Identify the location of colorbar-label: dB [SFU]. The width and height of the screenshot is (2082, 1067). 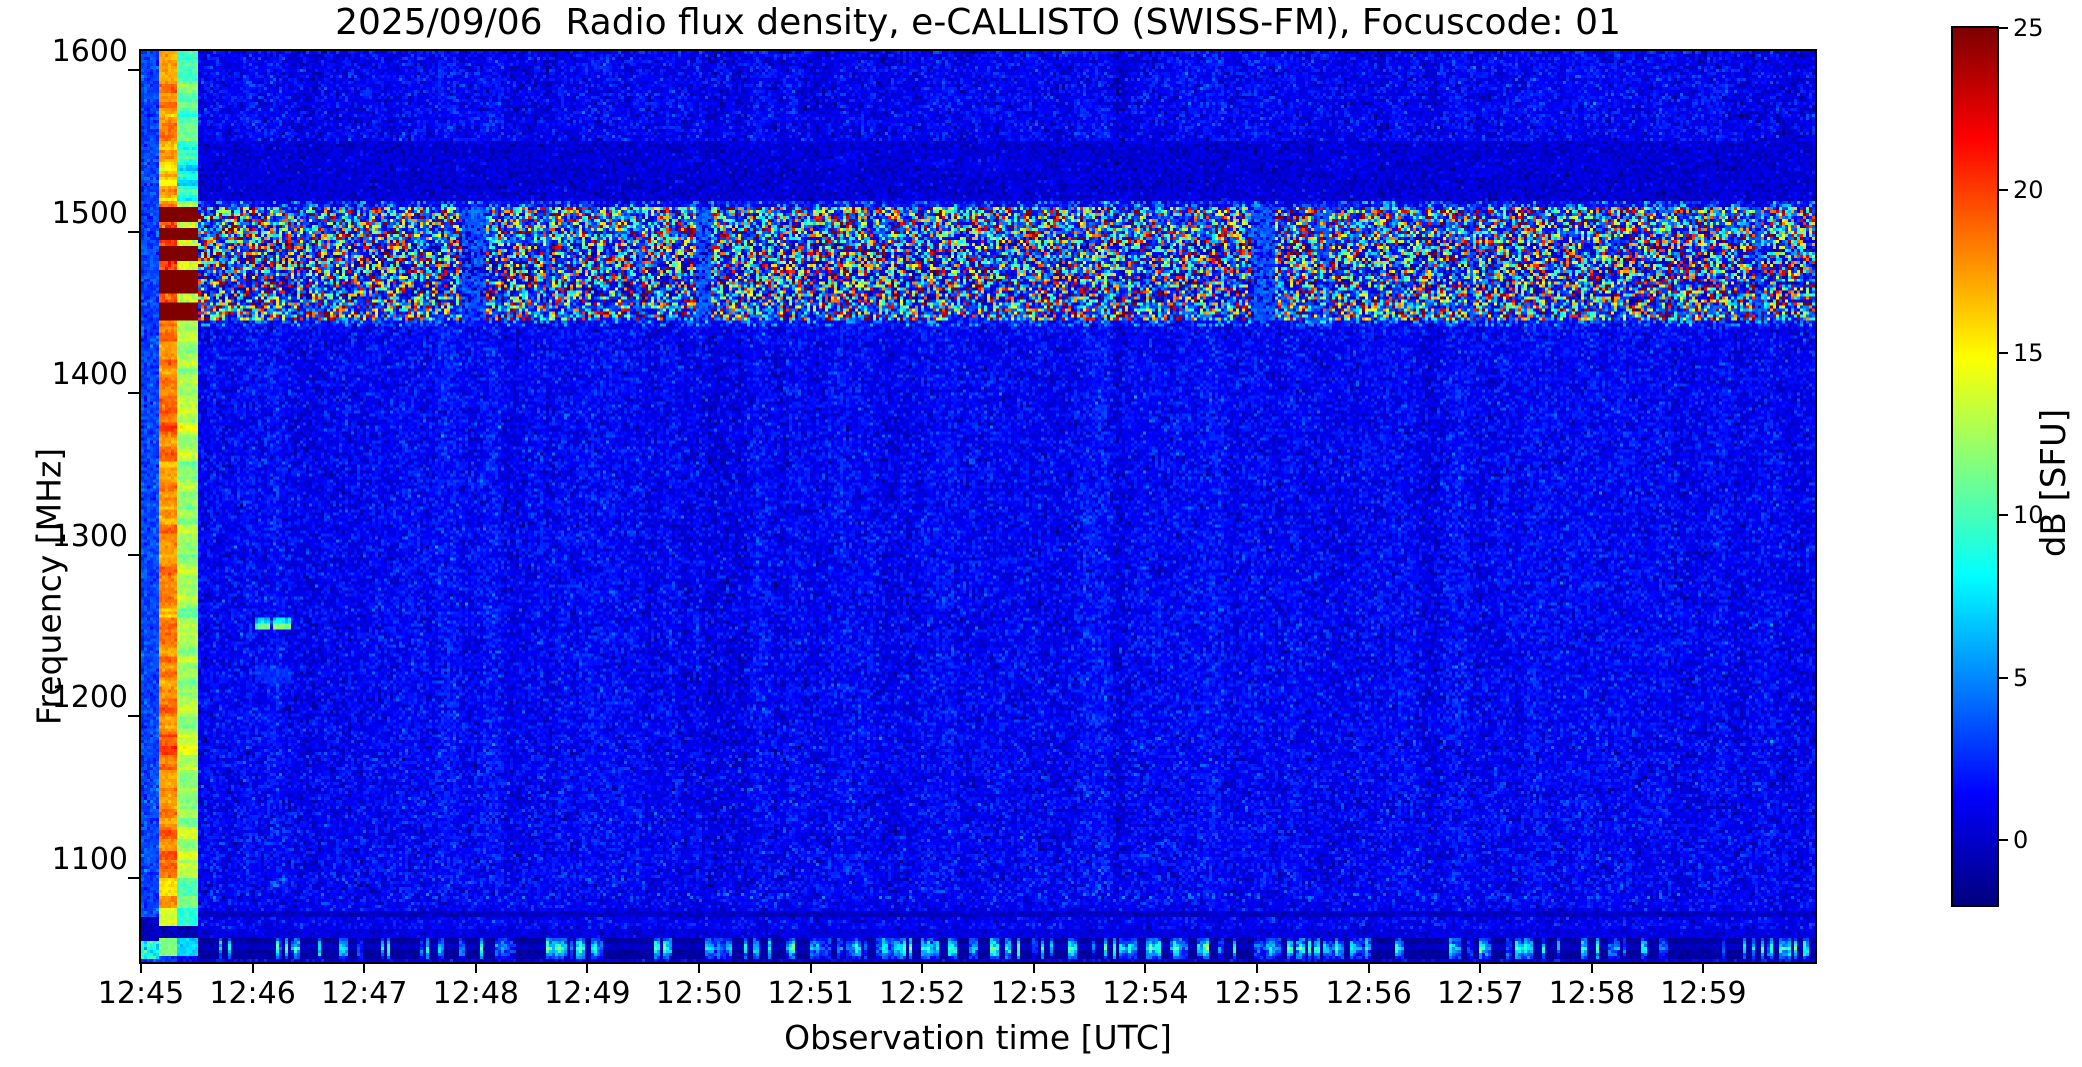
(2054, 483).